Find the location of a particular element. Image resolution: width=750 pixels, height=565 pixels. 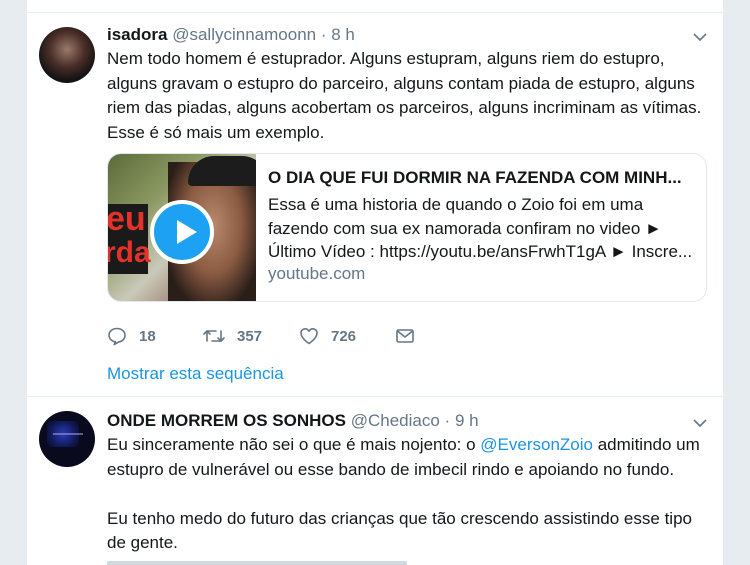

tweet-text-line: de gente. is located at coordinates (142, 542).